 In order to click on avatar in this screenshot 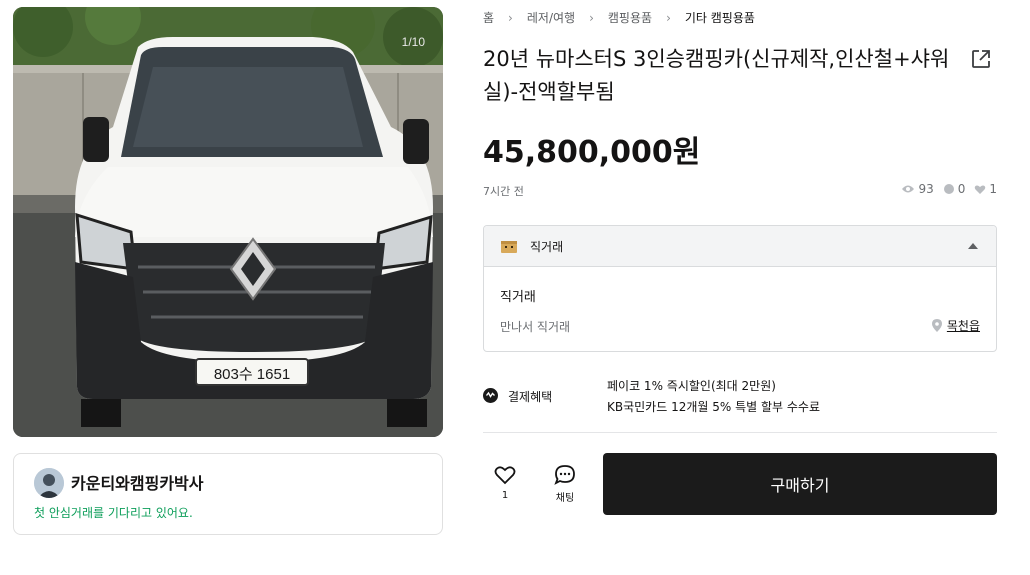, I will do `click(49, 483)`.